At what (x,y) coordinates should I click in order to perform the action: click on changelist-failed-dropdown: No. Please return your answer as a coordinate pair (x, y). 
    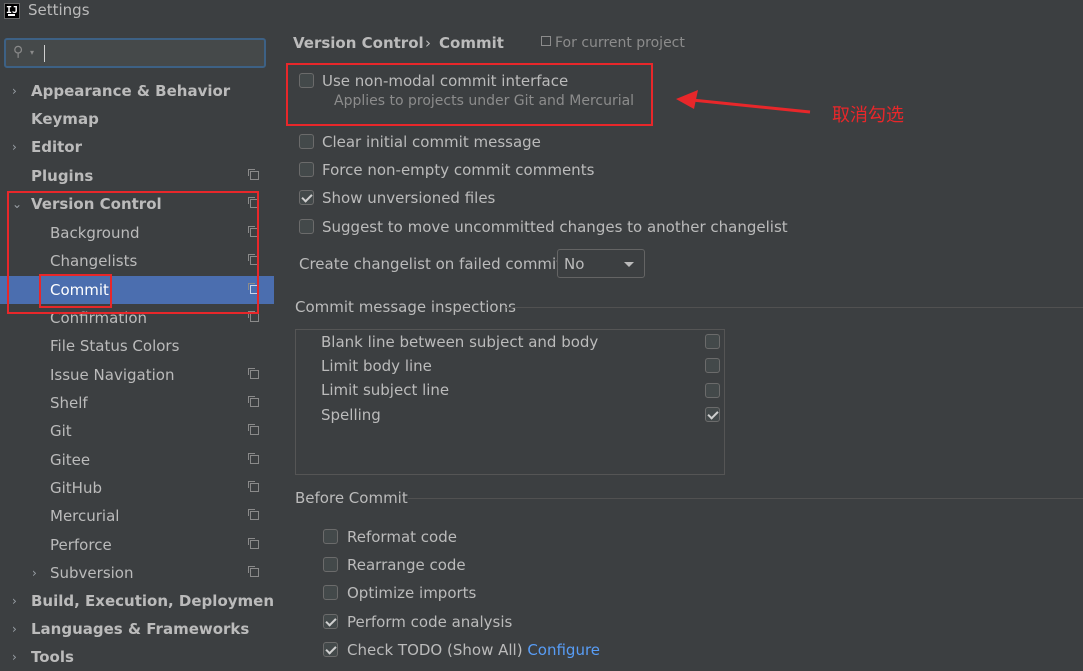
    Looking at the image, I should click on (601, 263).